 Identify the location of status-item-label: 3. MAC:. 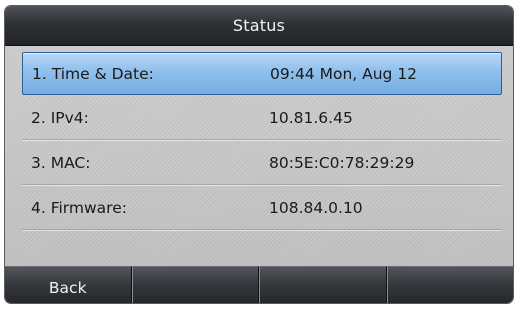
(61, 162).